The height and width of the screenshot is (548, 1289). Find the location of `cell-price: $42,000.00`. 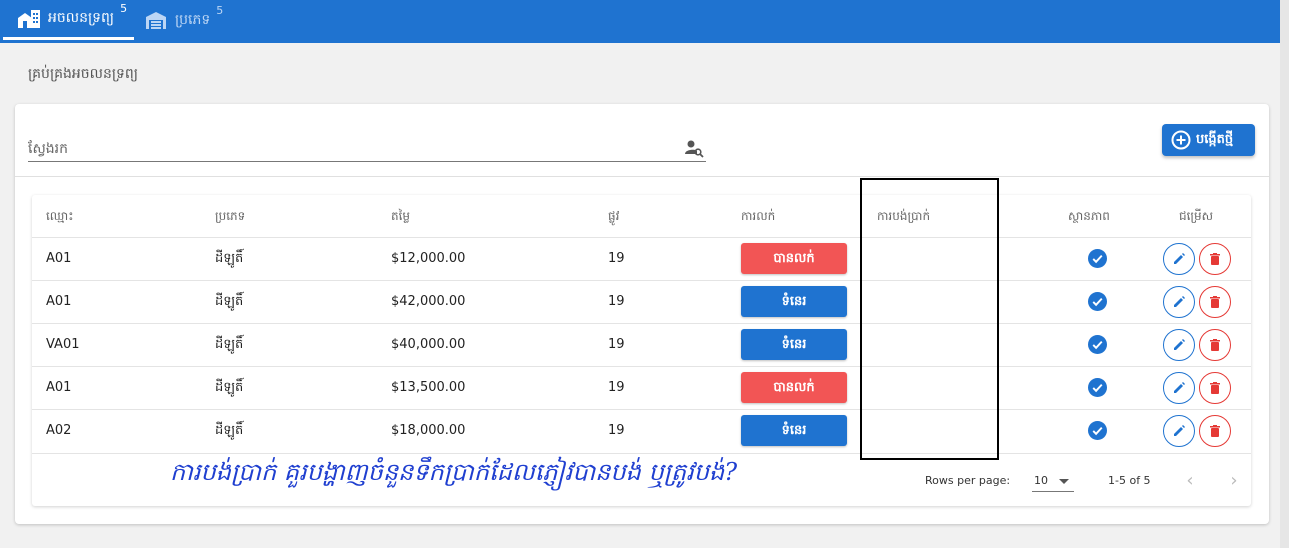

cell-price: $42,000.00 is located at coordinates (428, 301).